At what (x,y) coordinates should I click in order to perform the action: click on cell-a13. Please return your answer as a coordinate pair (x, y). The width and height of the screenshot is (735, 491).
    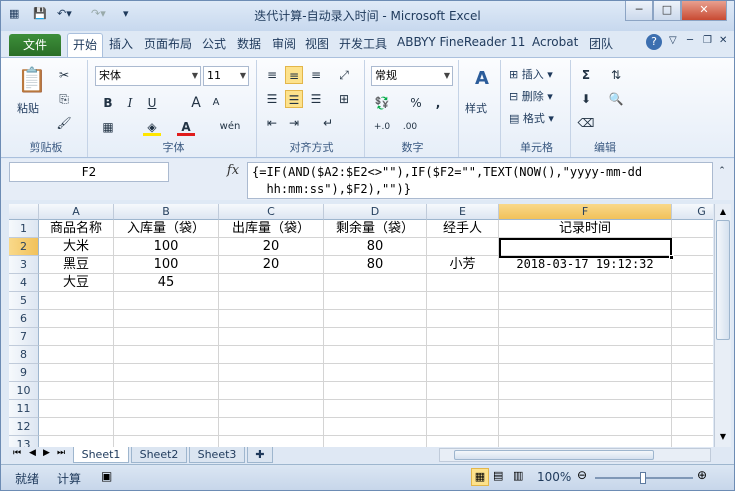
    Looking at the image, I should click on (76, 441).